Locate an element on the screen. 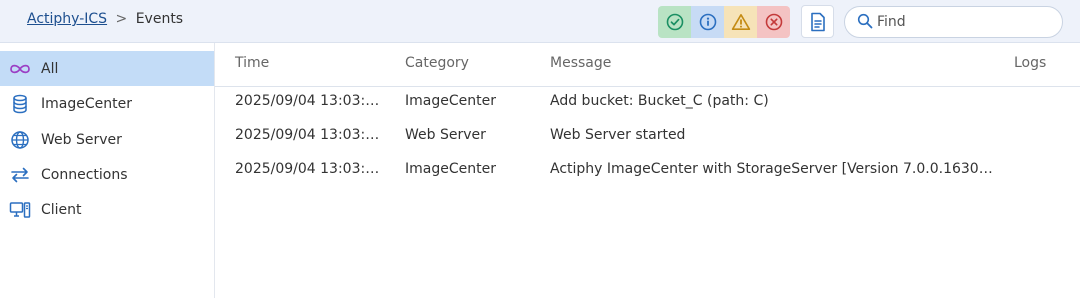 The width and height of the screenshot is (1080, 298). sidebar-item-label: Client is located at coordinates (61, 209).